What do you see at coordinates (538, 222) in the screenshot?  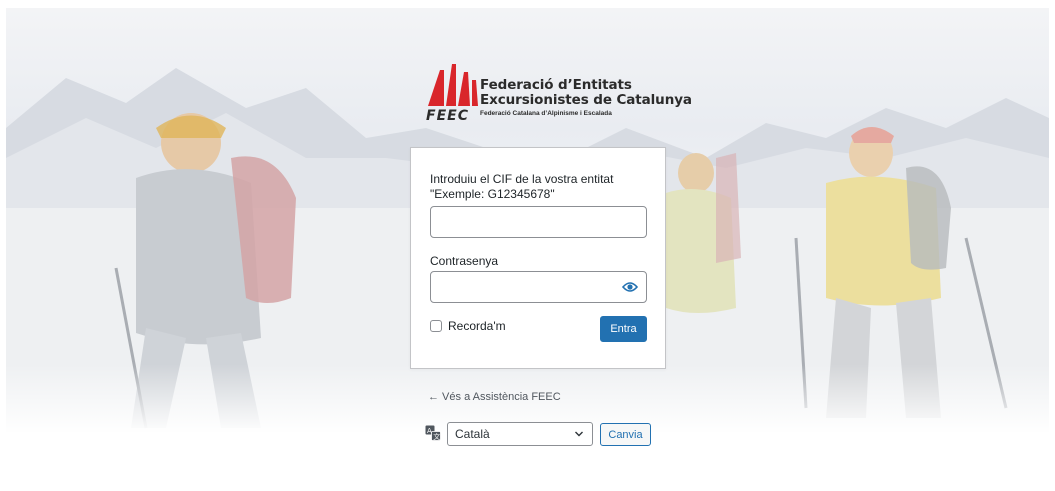 I see `username-input` at bounding box center [538, 222].